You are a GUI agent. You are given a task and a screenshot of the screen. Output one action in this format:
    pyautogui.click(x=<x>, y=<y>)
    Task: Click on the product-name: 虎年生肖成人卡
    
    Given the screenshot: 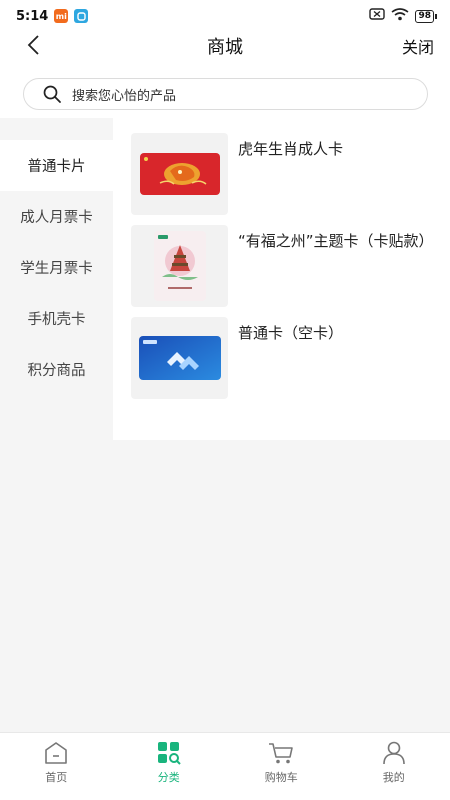 What is the action you would take?
    pyautogui.click(x=291, y=149)
    